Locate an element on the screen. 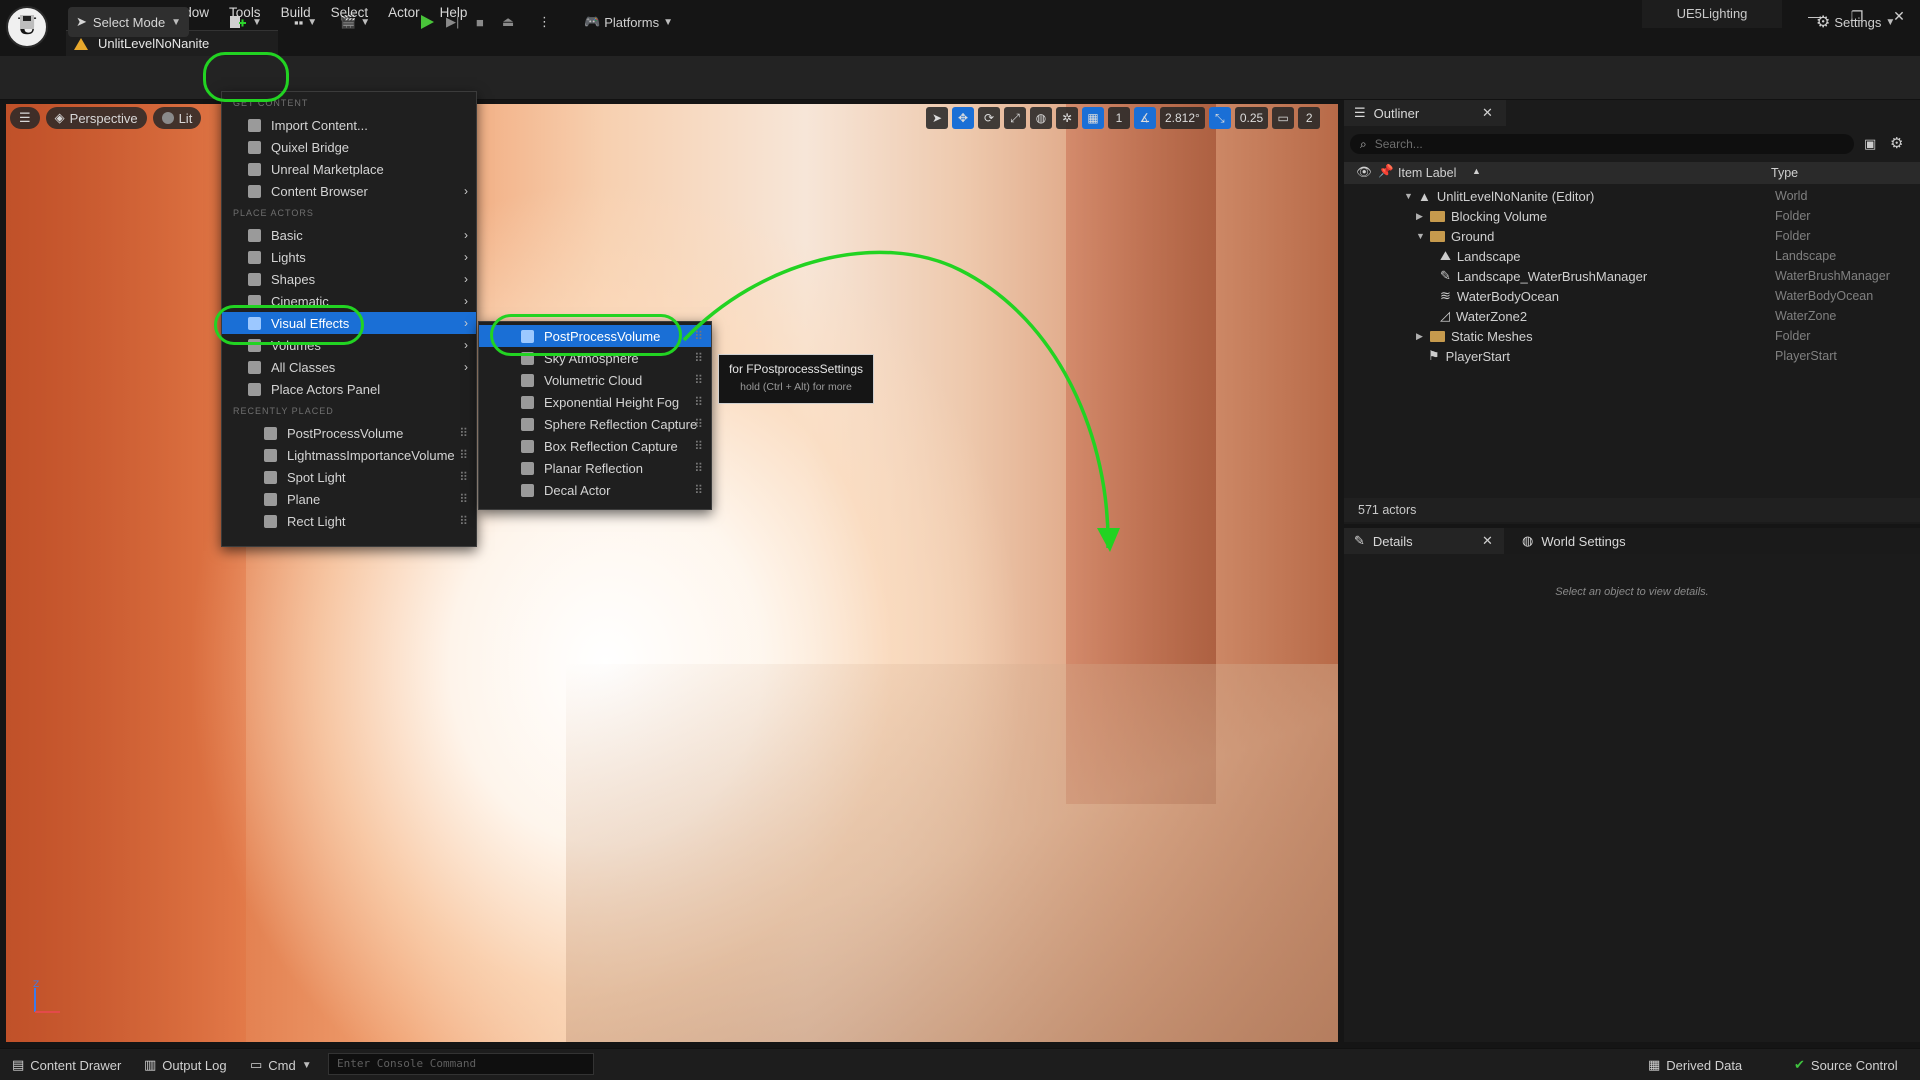  grid-snap-value: 1 is located at coordinates (1119, 118).